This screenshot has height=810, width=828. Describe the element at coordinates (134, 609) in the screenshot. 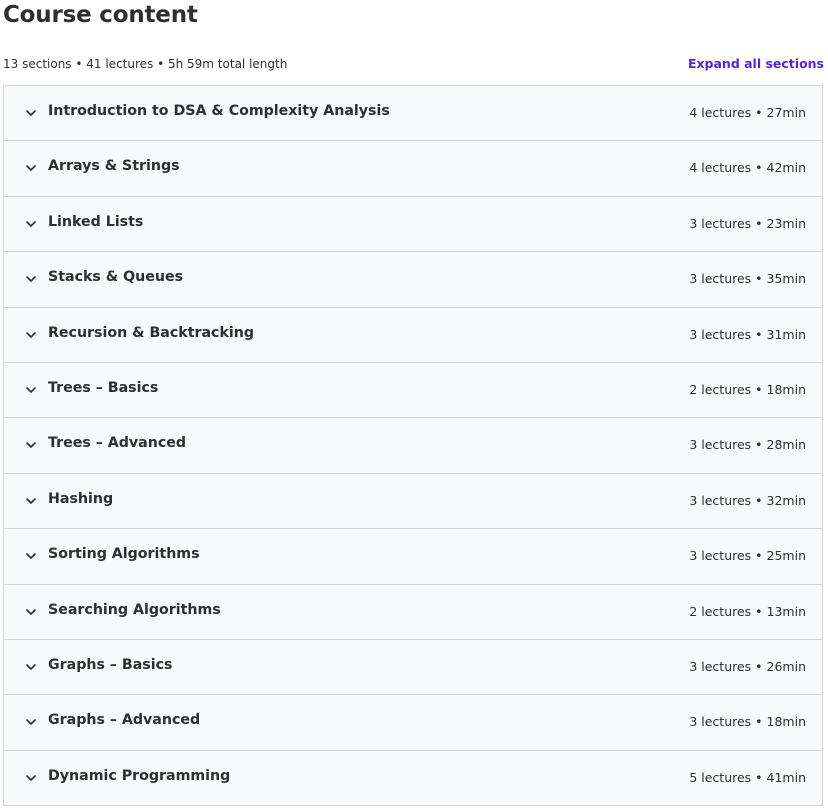

I see `section-title: Searching Algorithms` at that location.